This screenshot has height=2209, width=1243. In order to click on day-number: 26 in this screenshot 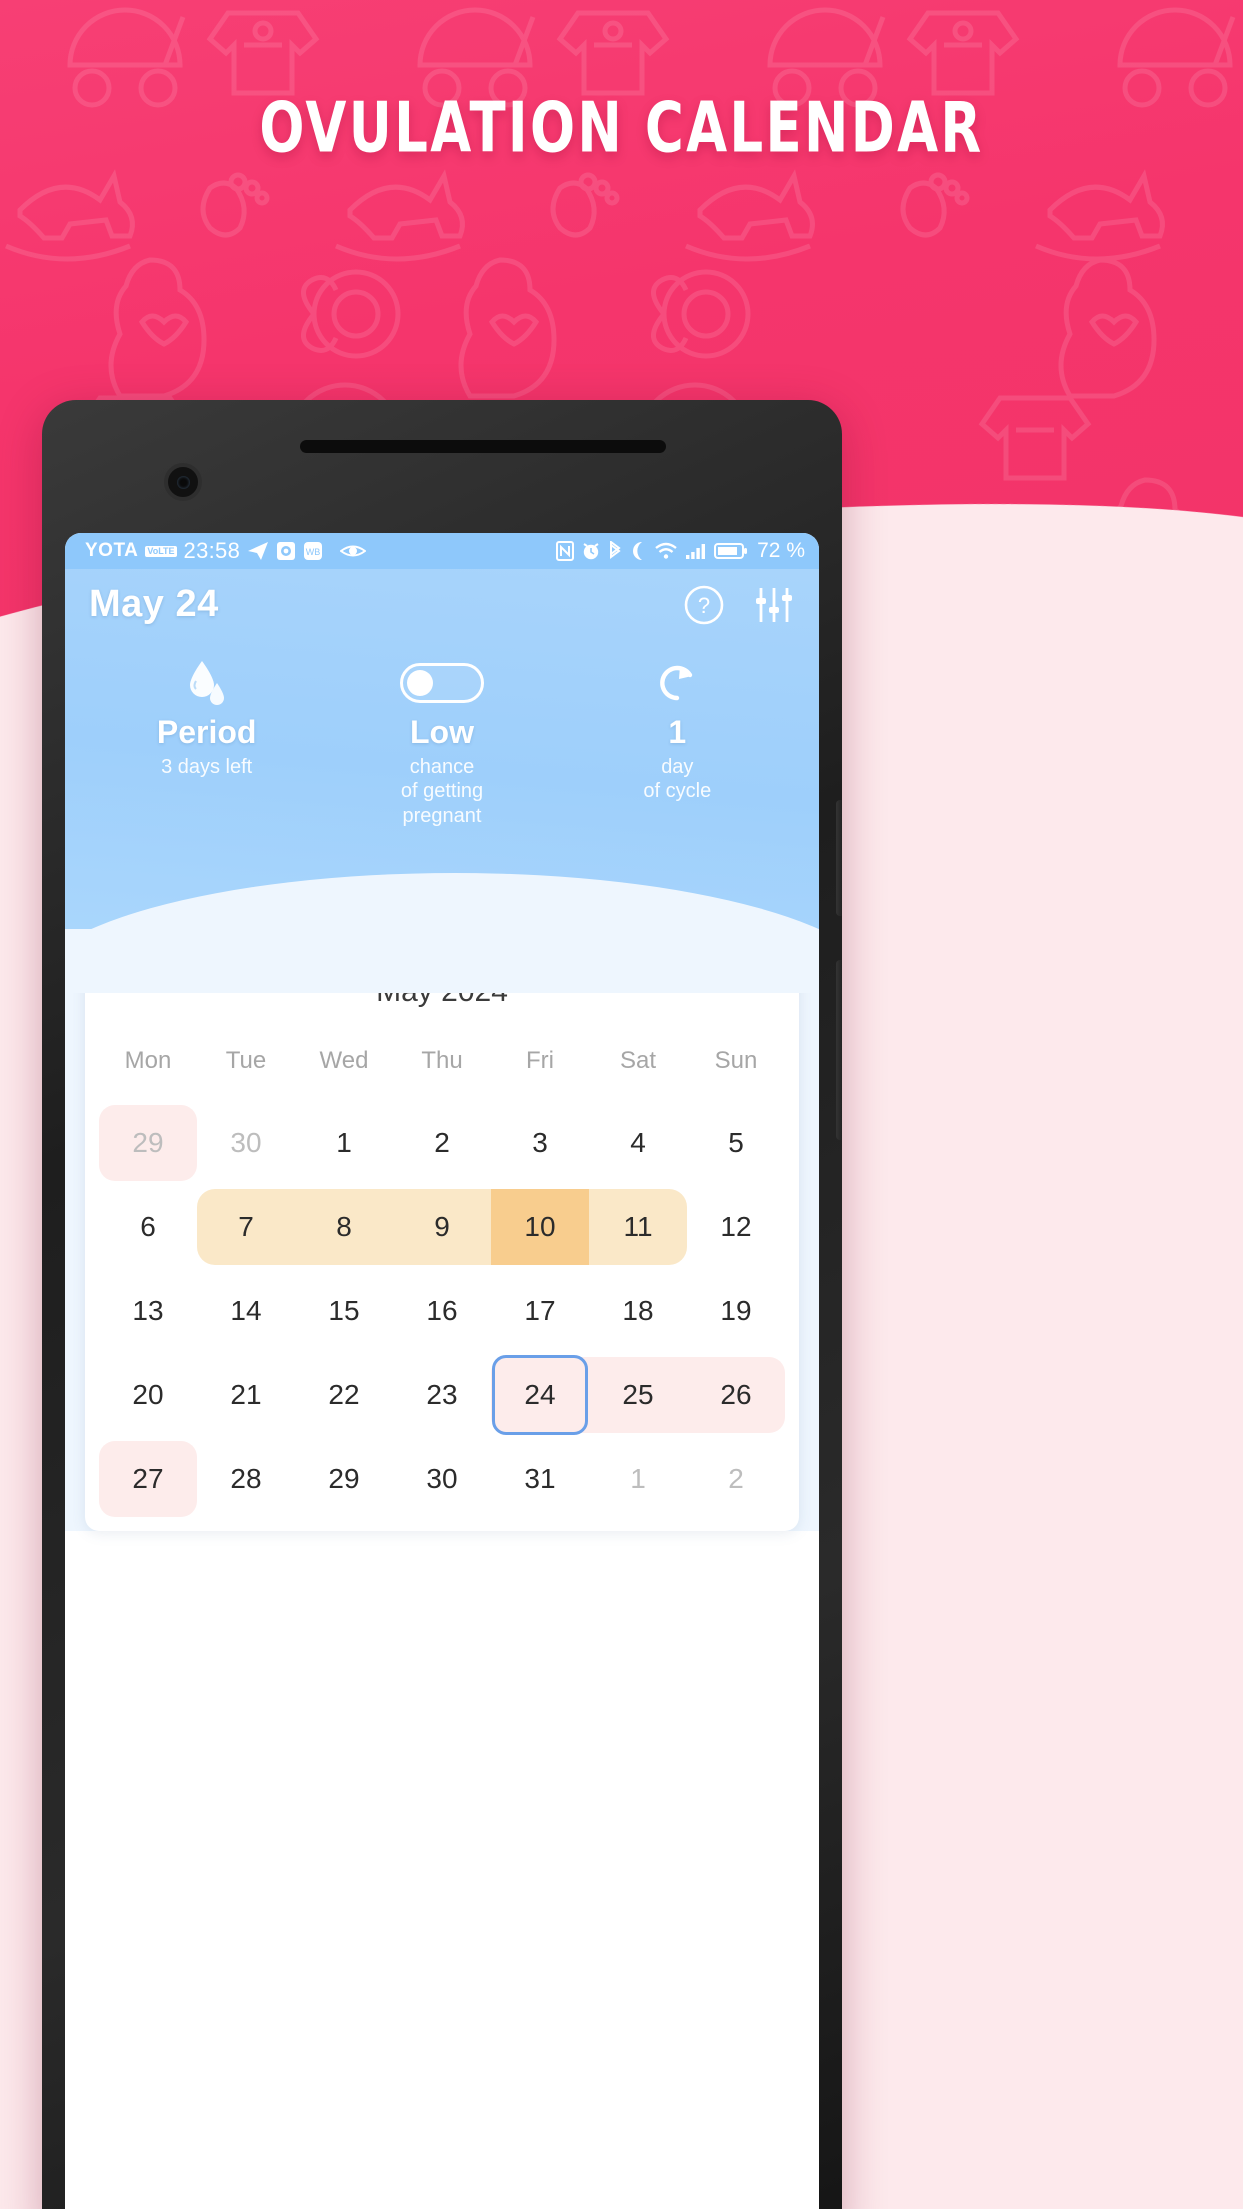, I will do `click(736, 1394)`.